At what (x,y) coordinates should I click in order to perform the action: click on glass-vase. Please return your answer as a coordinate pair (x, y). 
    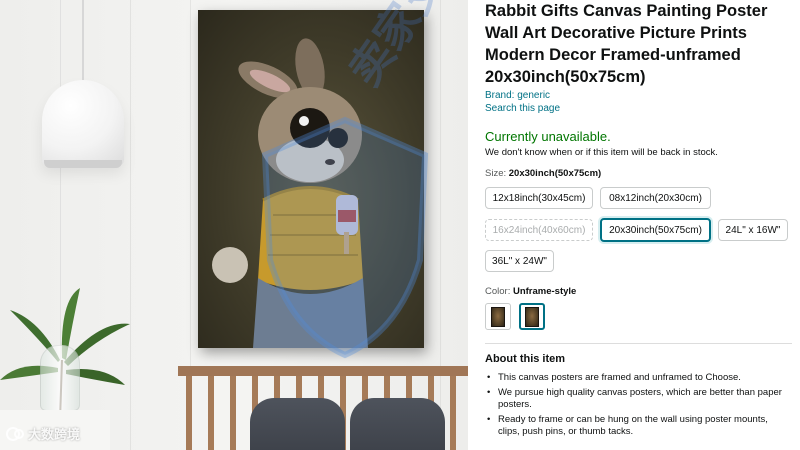
    Looking at the image, I should click on (60, 378).